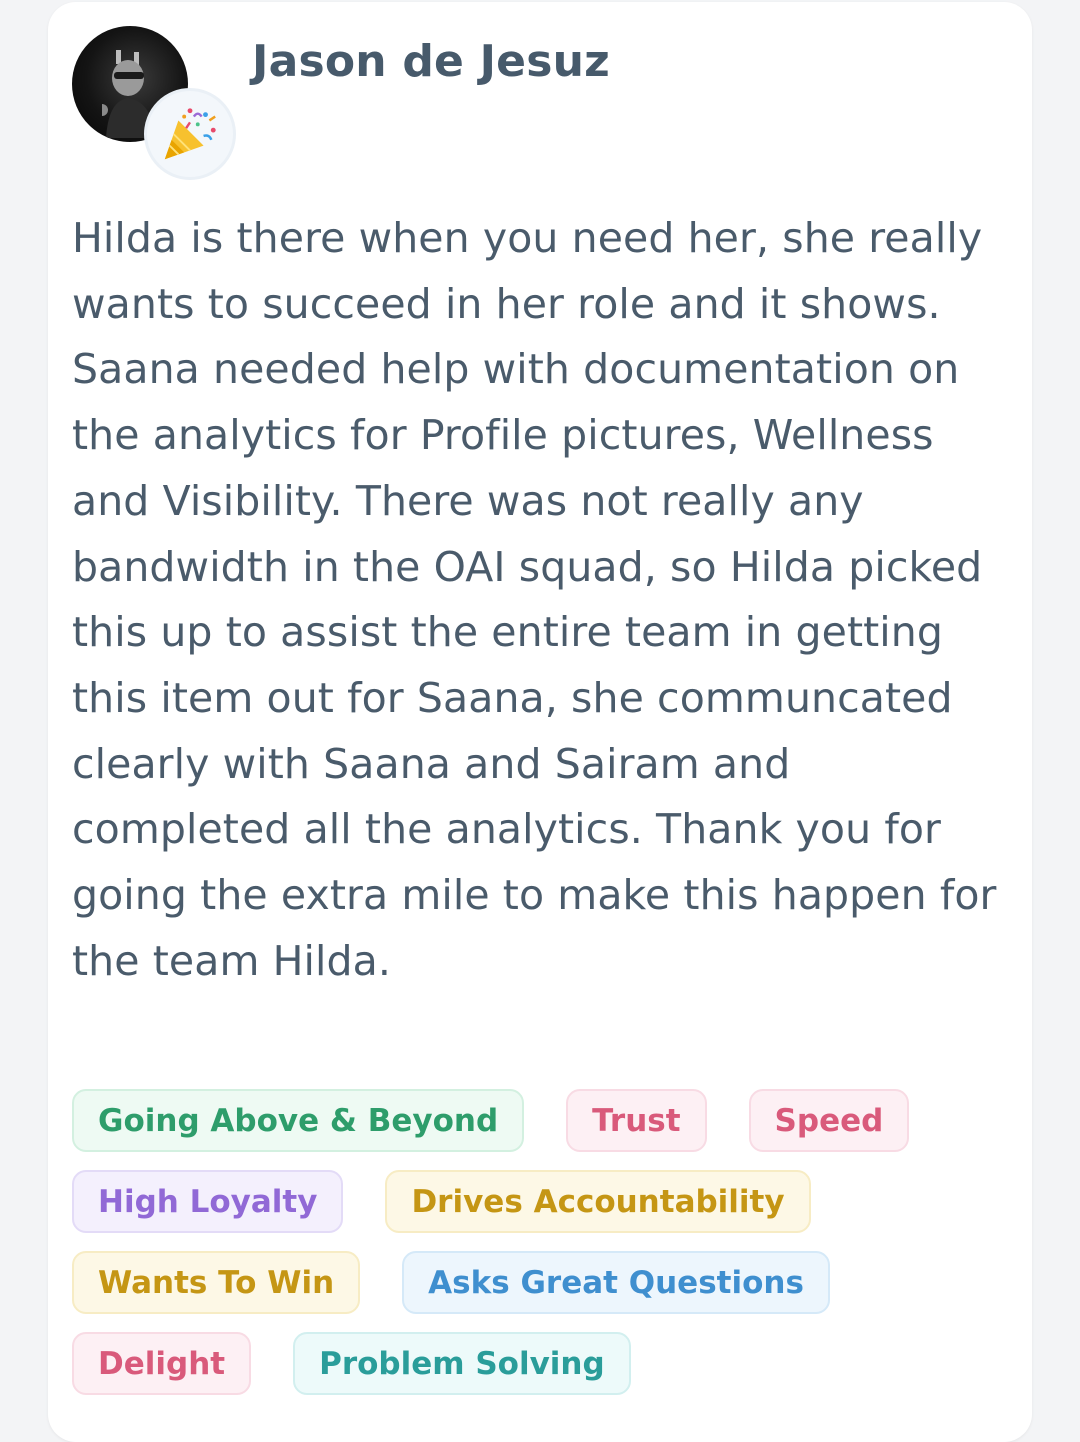 This screenshot has width=1080, height=1442. I want to click on celebration-badge, so click(190, 134).